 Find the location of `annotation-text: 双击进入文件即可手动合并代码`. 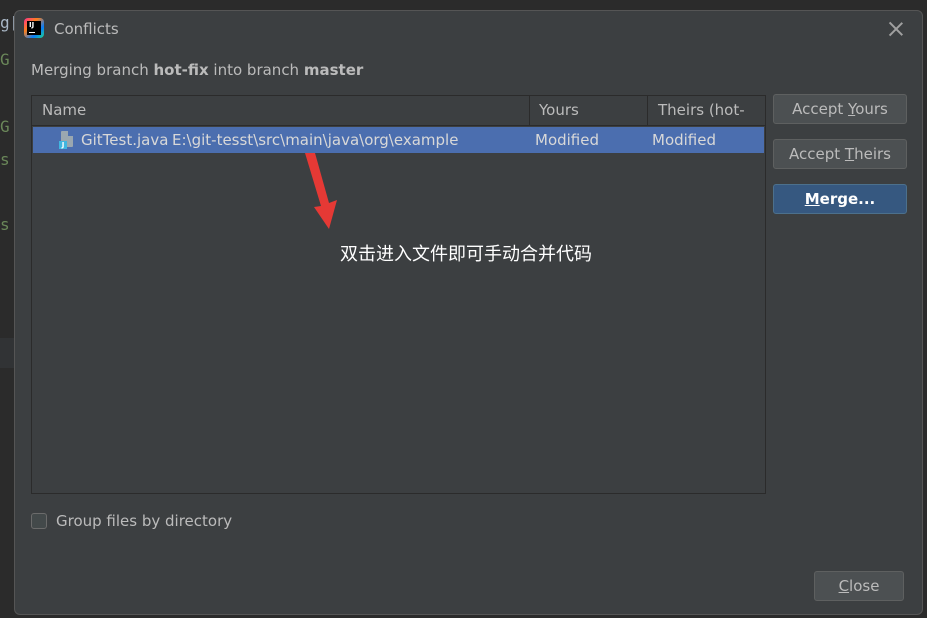

annotation-text: 双击进入文件即可手动合并代码 is located at coordinates (466, 254).